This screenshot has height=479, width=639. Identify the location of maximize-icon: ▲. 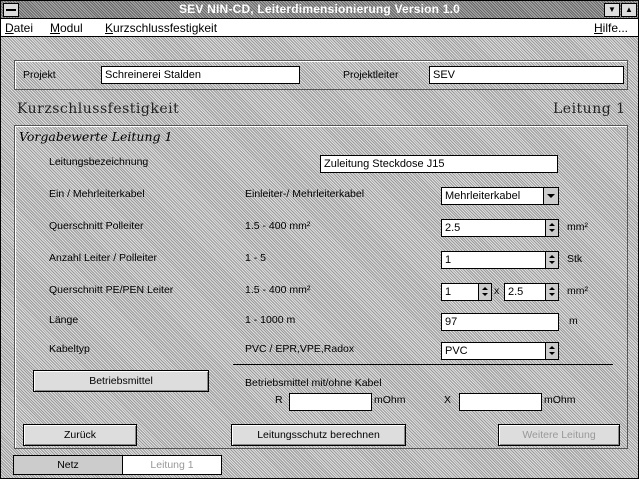
(629, 9).